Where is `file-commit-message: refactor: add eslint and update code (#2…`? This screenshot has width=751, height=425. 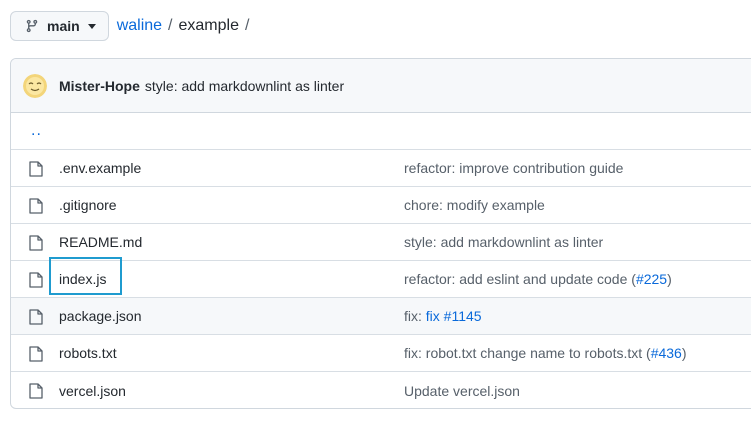
file-commit-message: refactor: add eslint and update code (#2… is located at coordinates (538, 279).